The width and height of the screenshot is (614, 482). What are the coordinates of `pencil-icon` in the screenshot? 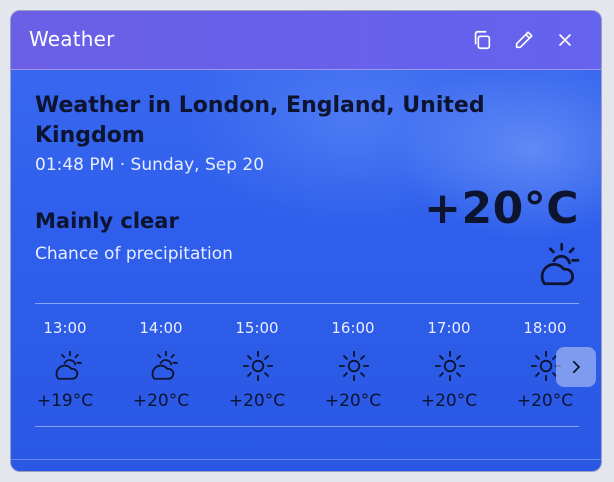 It's located at (524, 40).